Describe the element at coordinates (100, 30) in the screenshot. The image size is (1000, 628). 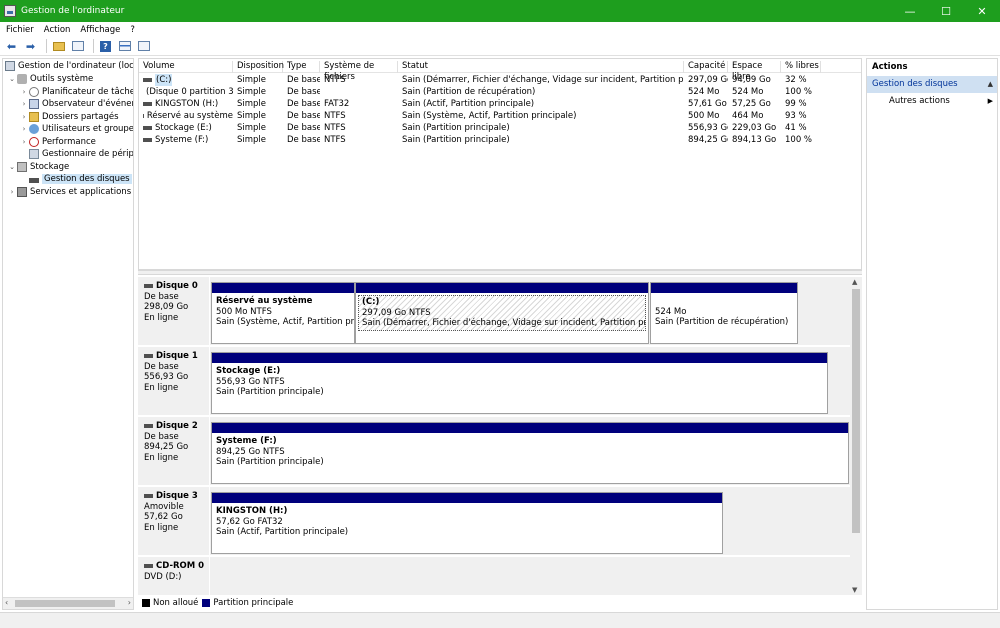
I see `menu-affichage: Affichage` at that location.